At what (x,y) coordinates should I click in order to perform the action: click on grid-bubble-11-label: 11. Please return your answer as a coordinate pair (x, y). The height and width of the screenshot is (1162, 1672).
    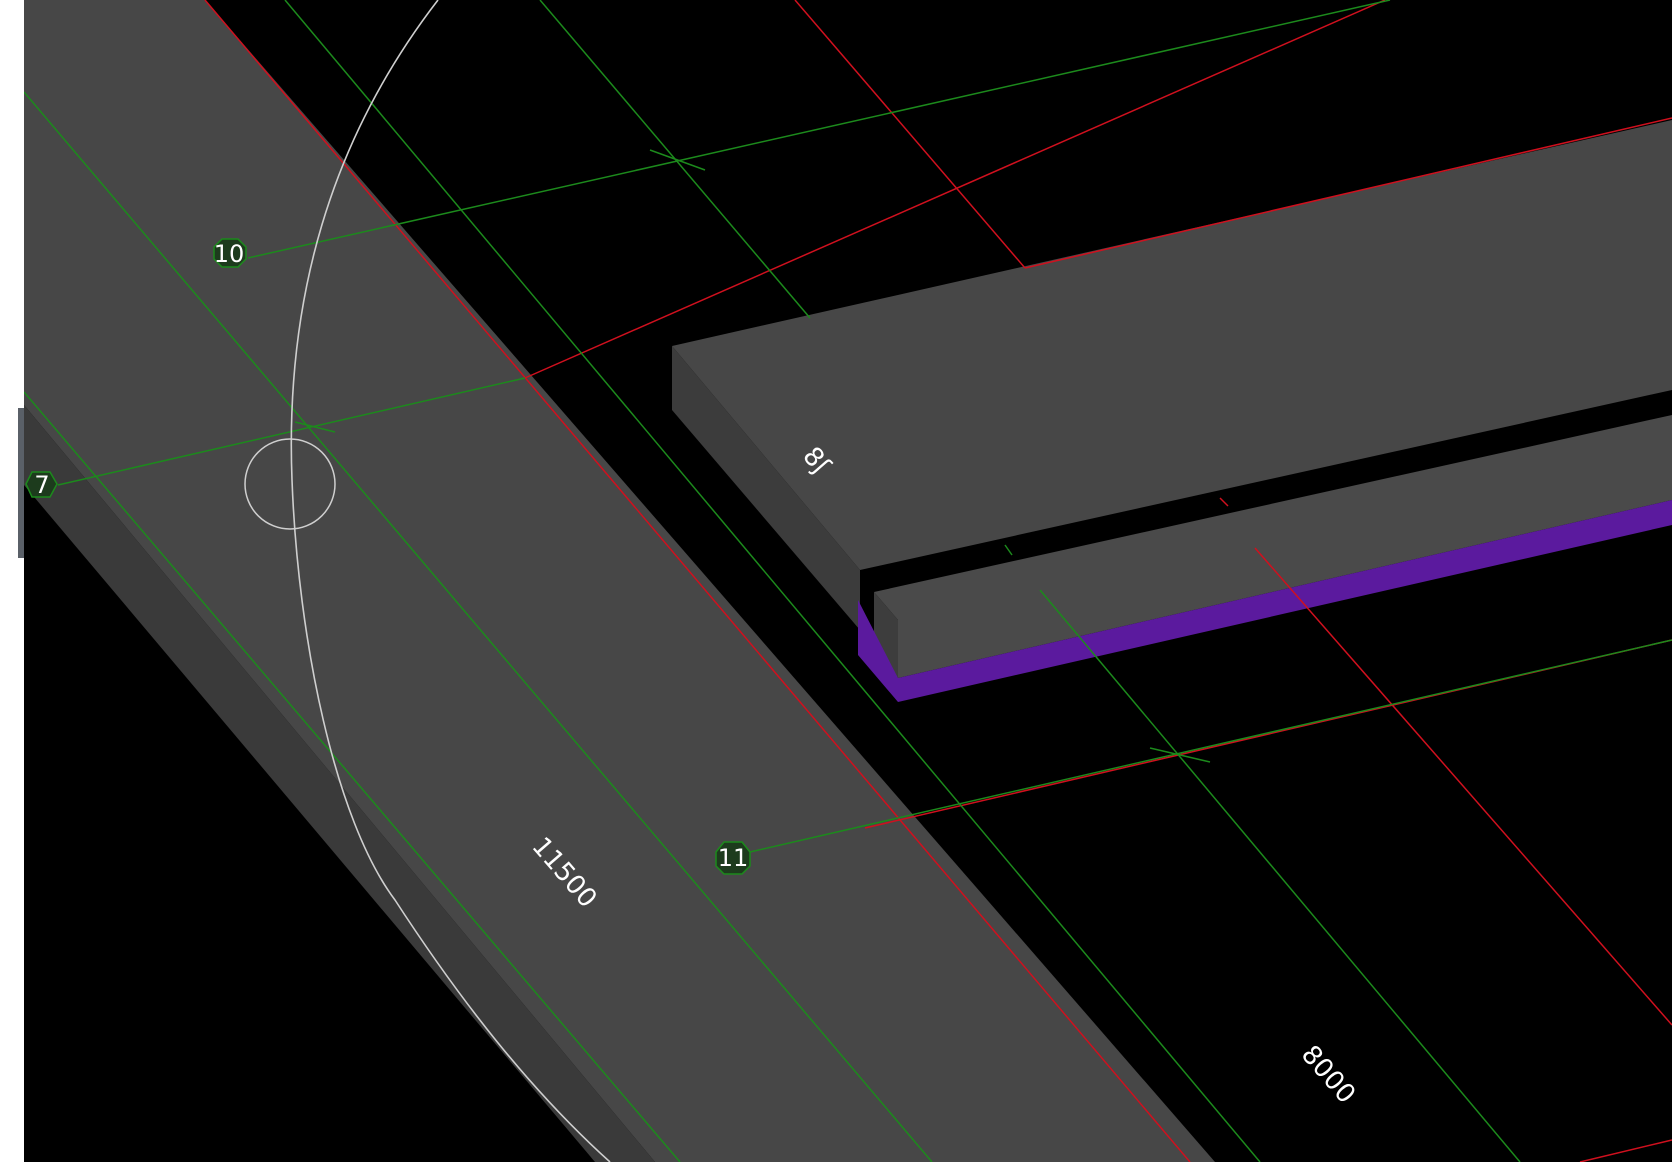
    Looking at the image, I should click on (733, 858).